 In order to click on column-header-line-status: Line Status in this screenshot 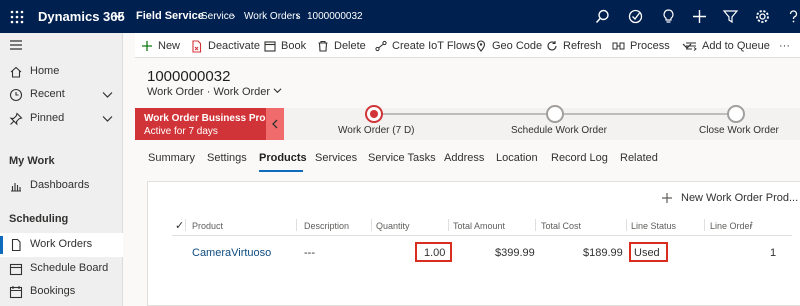, I will do `click(653, 226)`.